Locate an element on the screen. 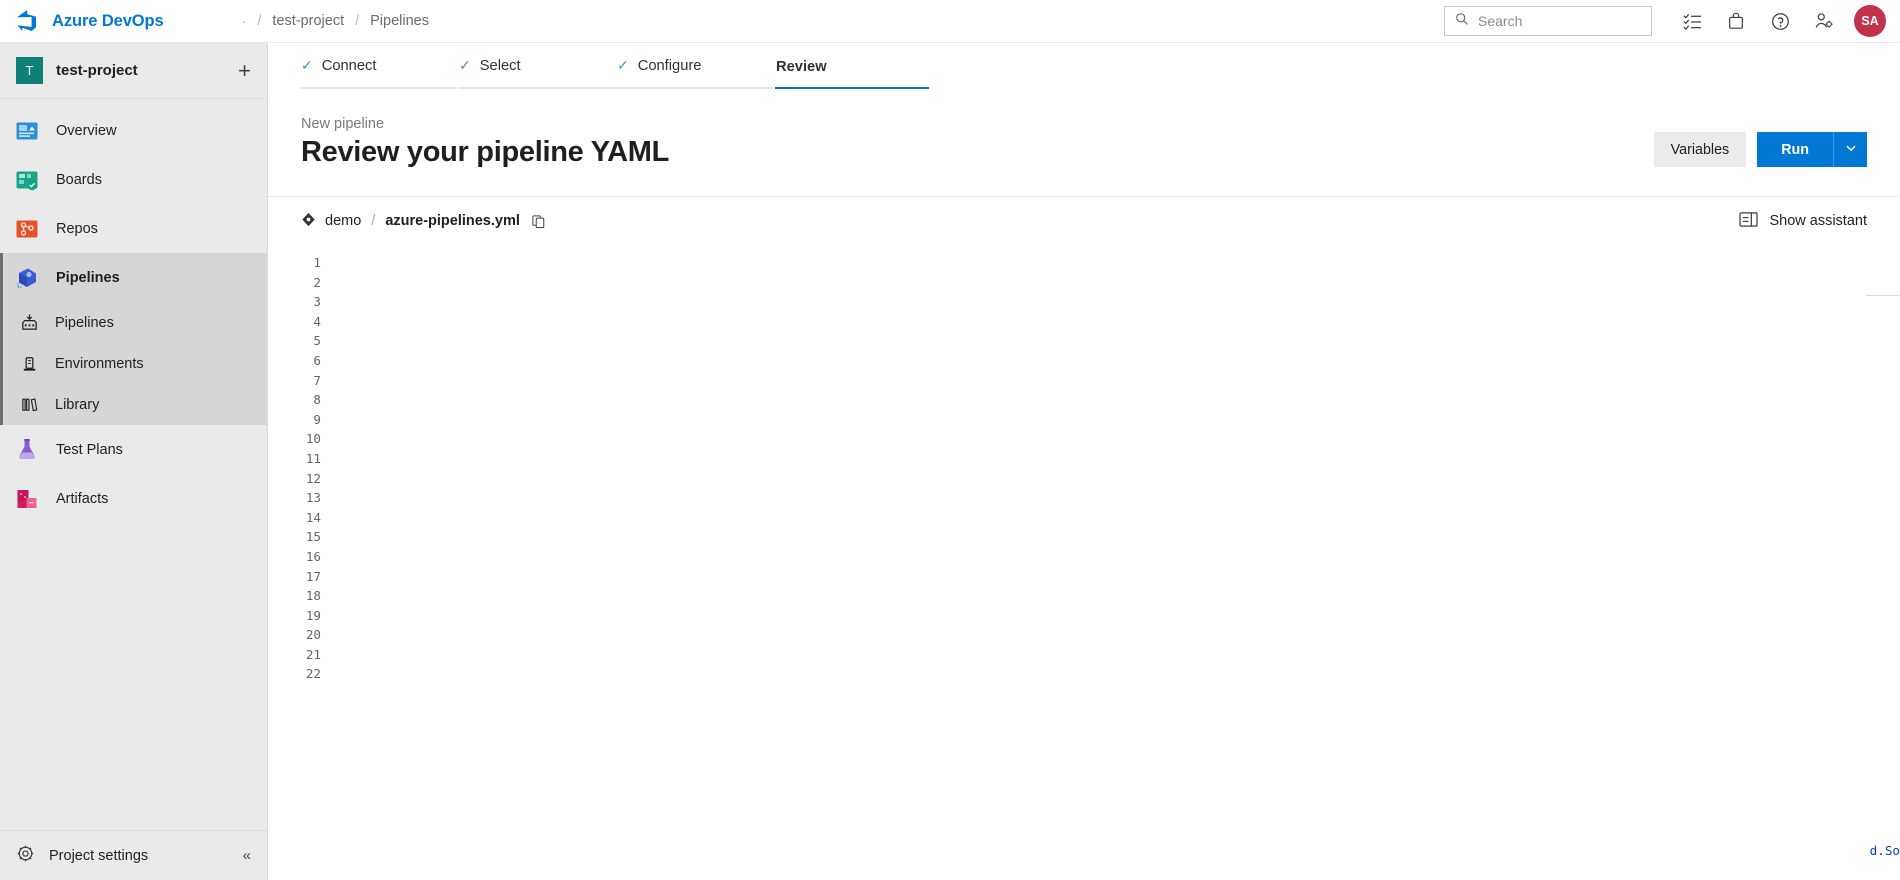 The image size is (1900, 880). sidebar-item-library: Library is located at coordinates (133, 404).